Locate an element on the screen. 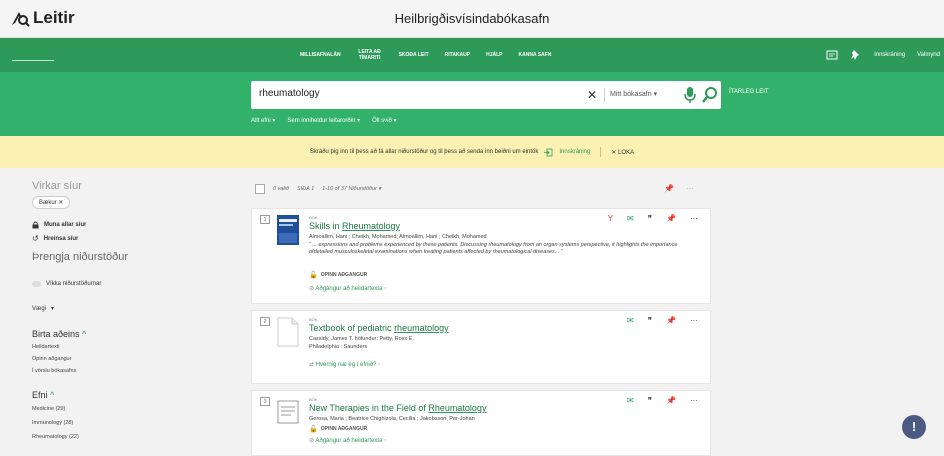 This screenshot has width=944, height=456. clear-icon: ✕ is located at coordinates (592, 95).